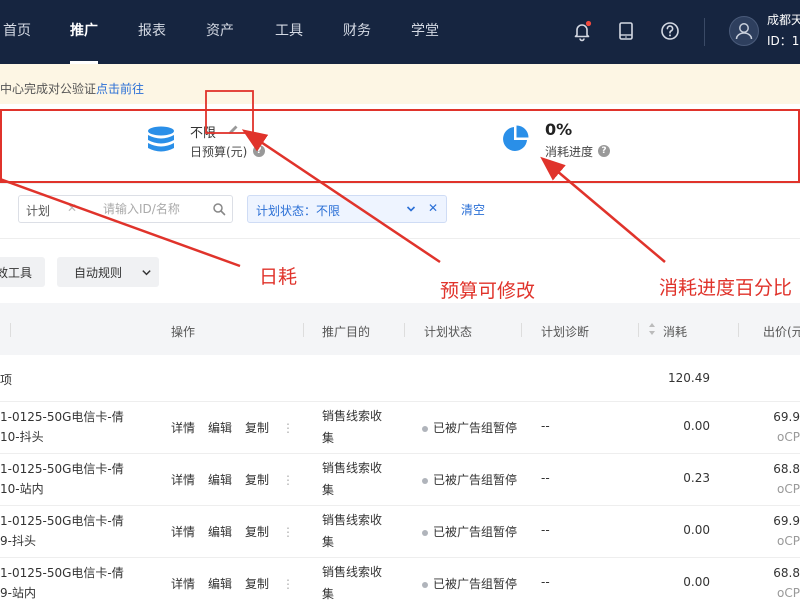 The width and height of the screenshot is (800, 600). I want to click on col-header-status: 计划状态, so click(448, 332).